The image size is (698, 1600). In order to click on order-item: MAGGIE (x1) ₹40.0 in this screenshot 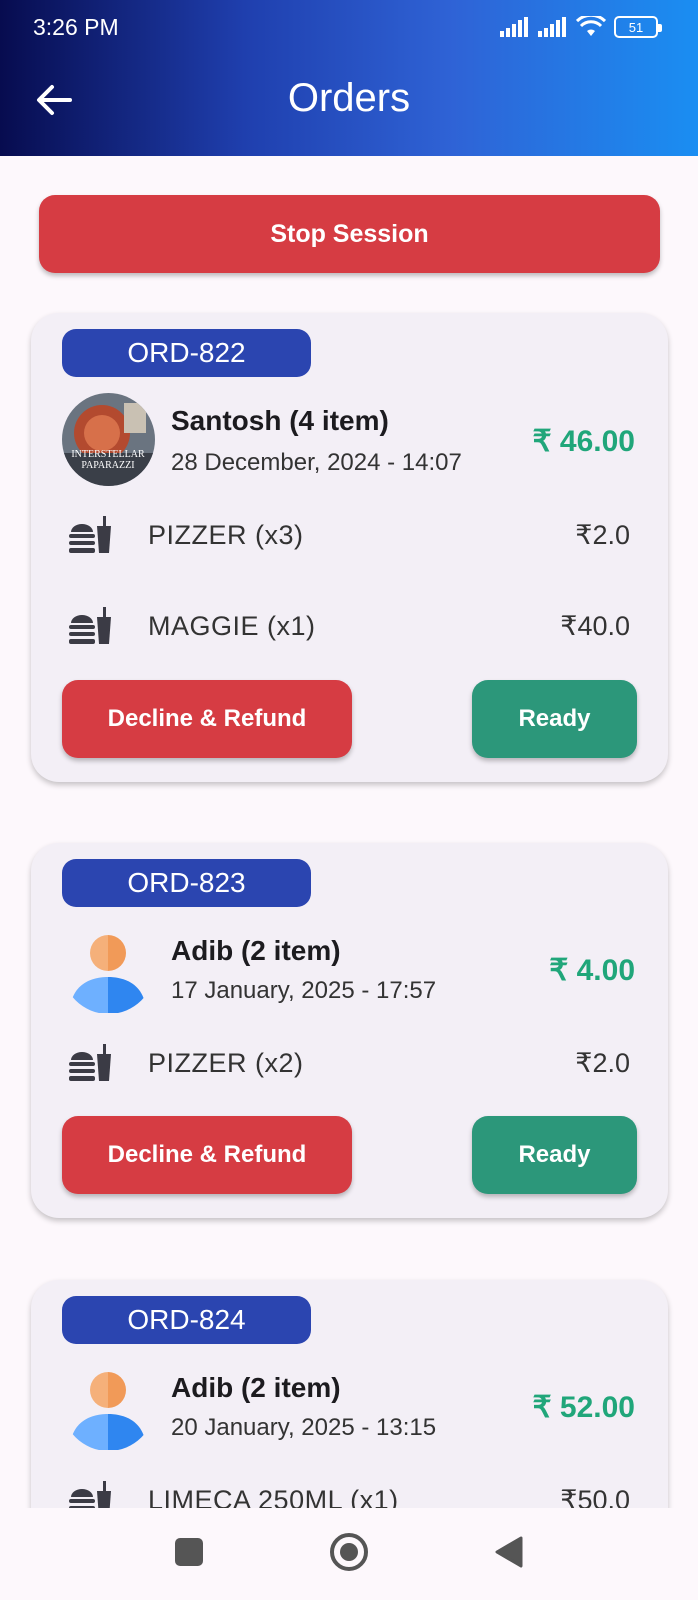, I will do `click(349, 628)`.